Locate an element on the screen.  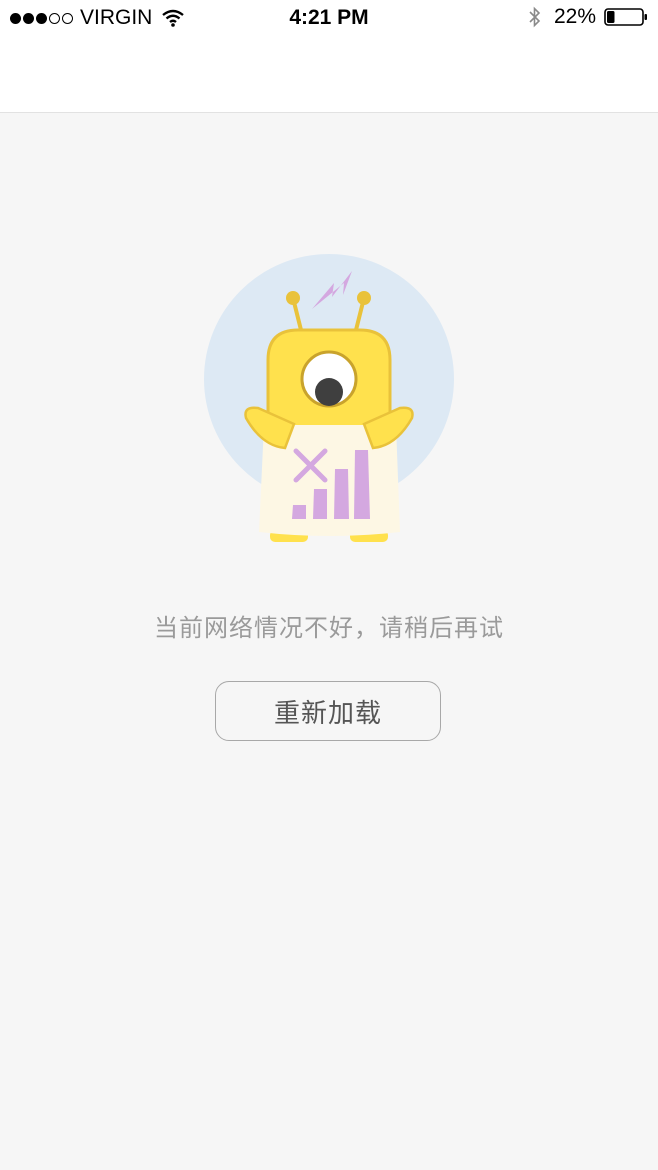
robot-pupil is located at coordinates (329, 392).